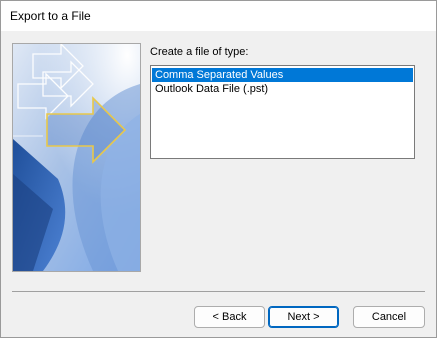 The width and height of the screenshot is (437, 338). I want to click on cancel-button: Cancel, so click(389, 317).